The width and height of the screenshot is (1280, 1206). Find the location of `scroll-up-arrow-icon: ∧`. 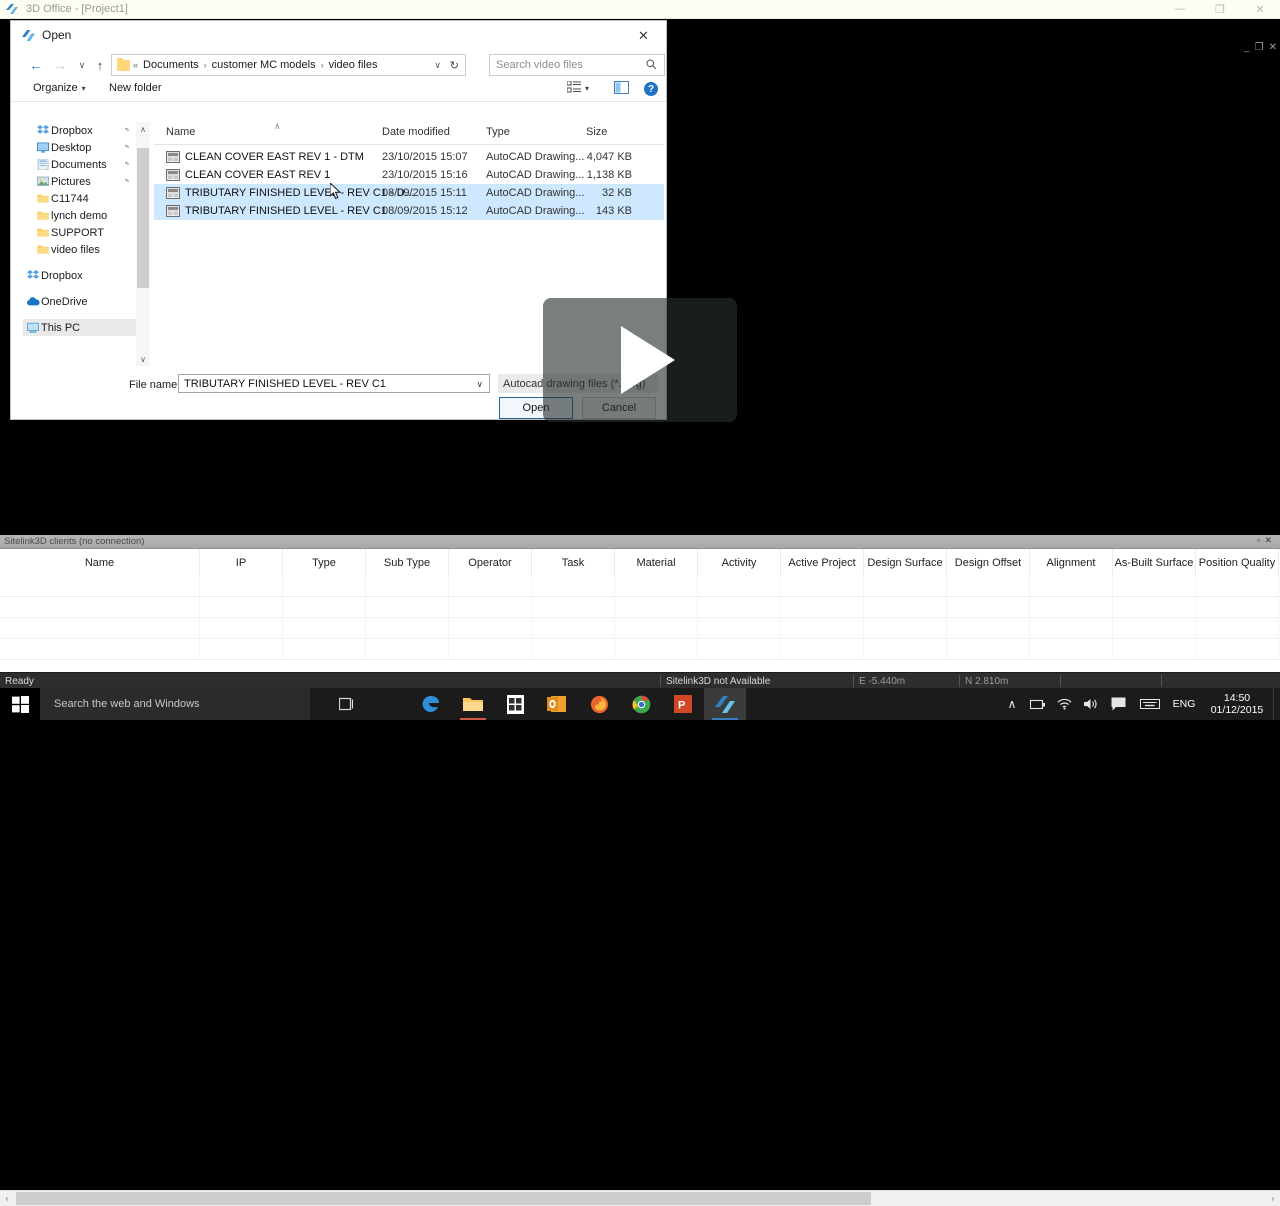

scroll-up-arrow-icon: ∧ is located at coordinates (143, 129).